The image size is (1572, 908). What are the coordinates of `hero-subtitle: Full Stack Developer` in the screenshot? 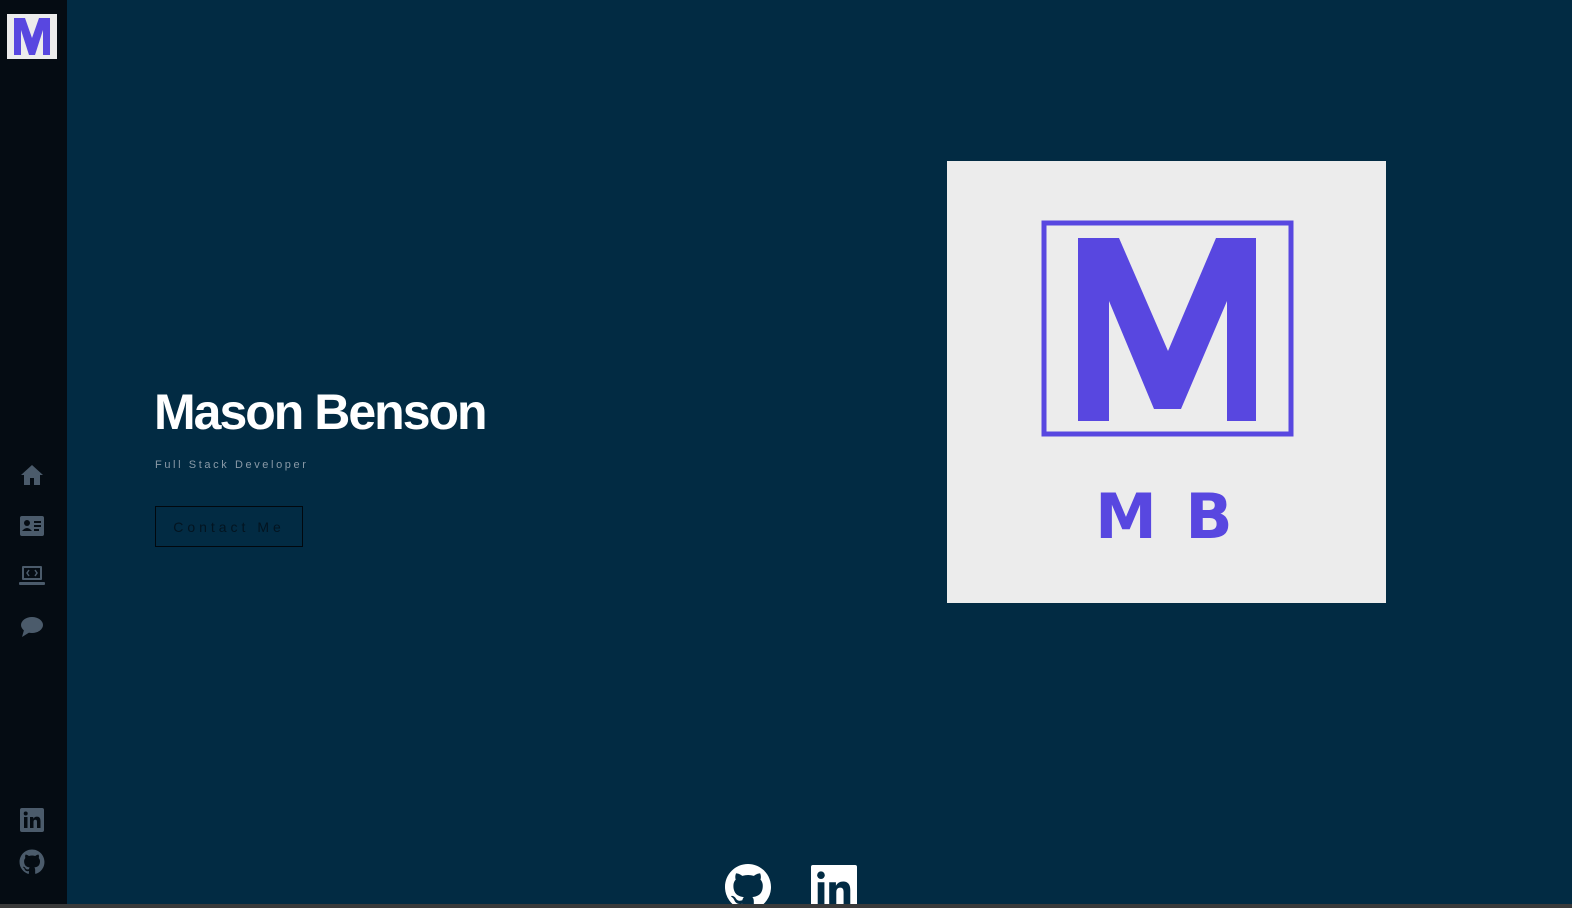 It's located at (232, 465).